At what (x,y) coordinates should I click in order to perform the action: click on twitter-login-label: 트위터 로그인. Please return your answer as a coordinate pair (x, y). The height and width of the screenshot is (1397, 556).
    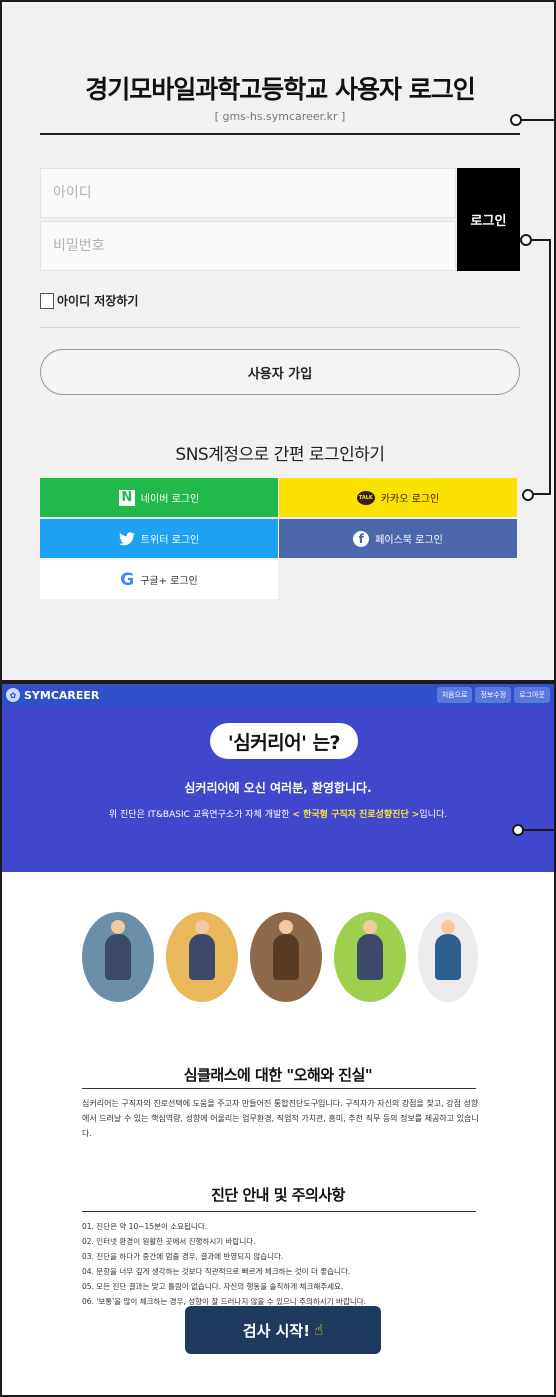
    Looking at the image, I should click on (170, 540).